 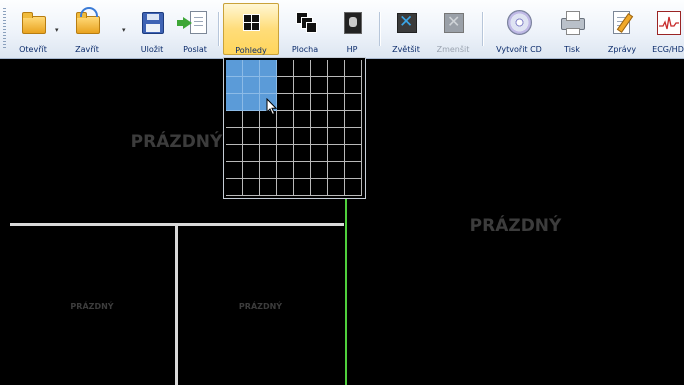 I want to click on shrink-button: Zmenšit, so click(x=453, y=29).